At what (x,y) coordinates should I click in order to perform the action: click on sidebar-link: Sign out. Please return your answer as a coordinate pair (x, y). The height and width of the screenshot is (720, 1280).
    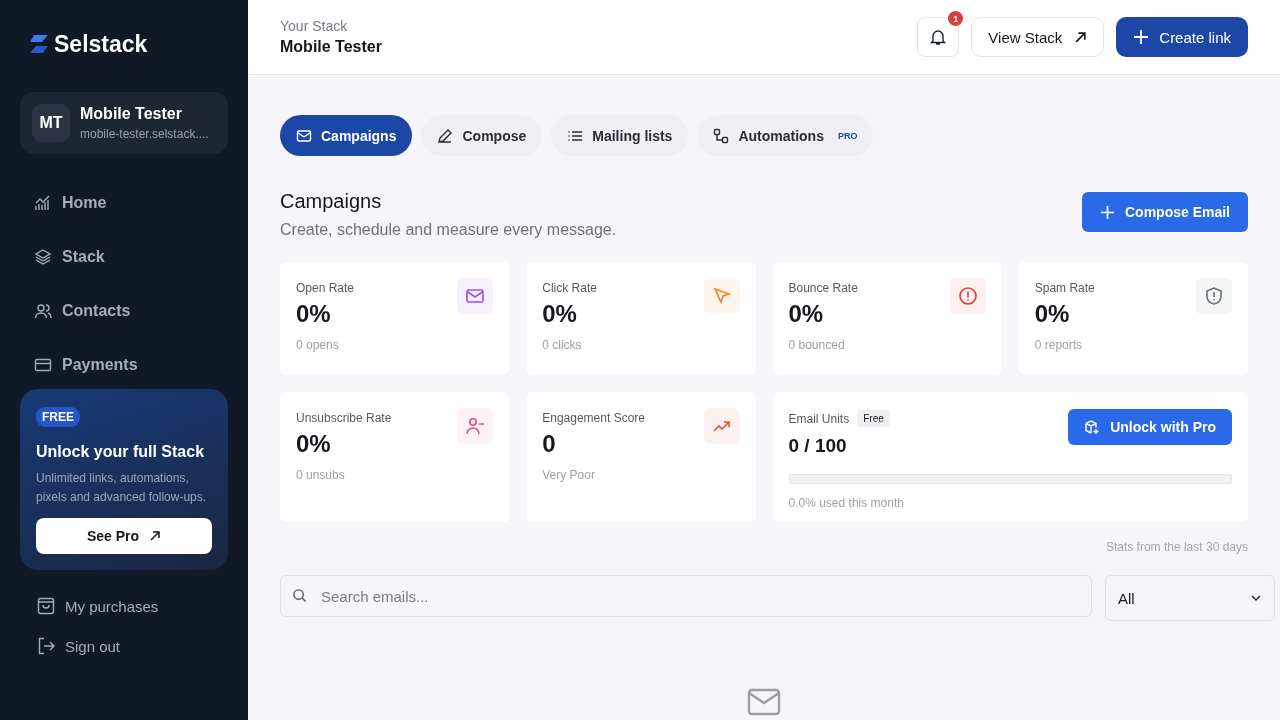
    Looking at the image, I should click on (132, 646).